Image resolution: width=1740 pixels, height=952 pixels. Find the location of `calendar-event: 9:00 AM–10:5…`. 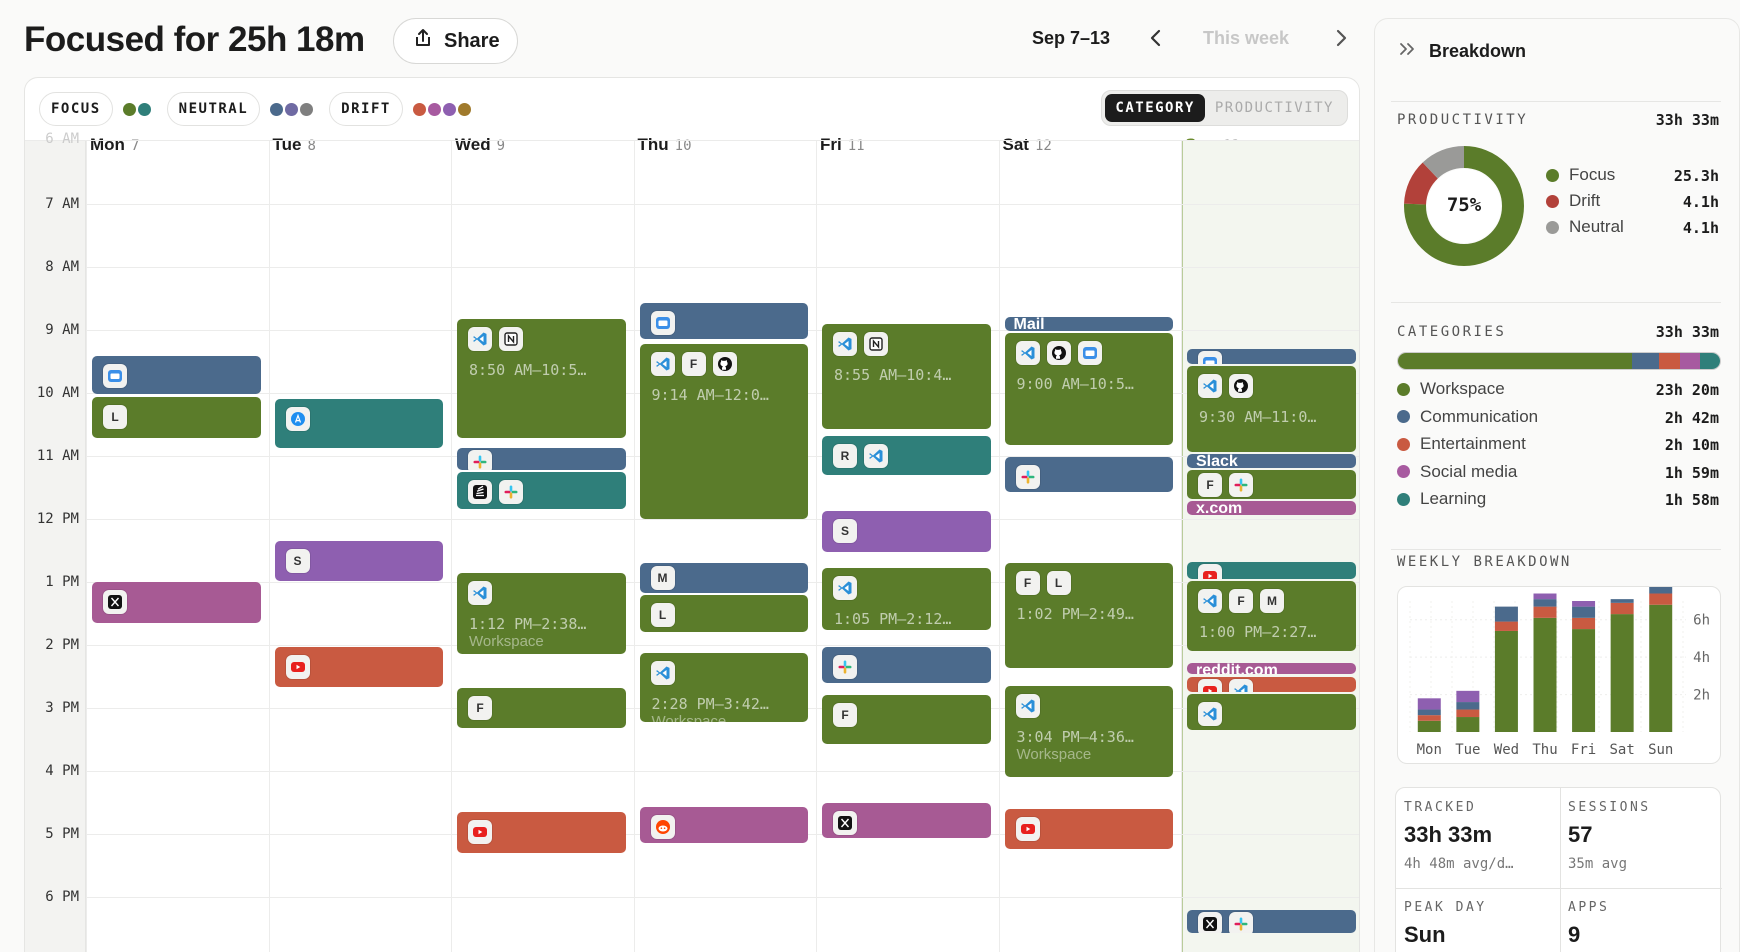

calendar-event: 9:00 AM–10:5… is located at coordinates (1088, 389).